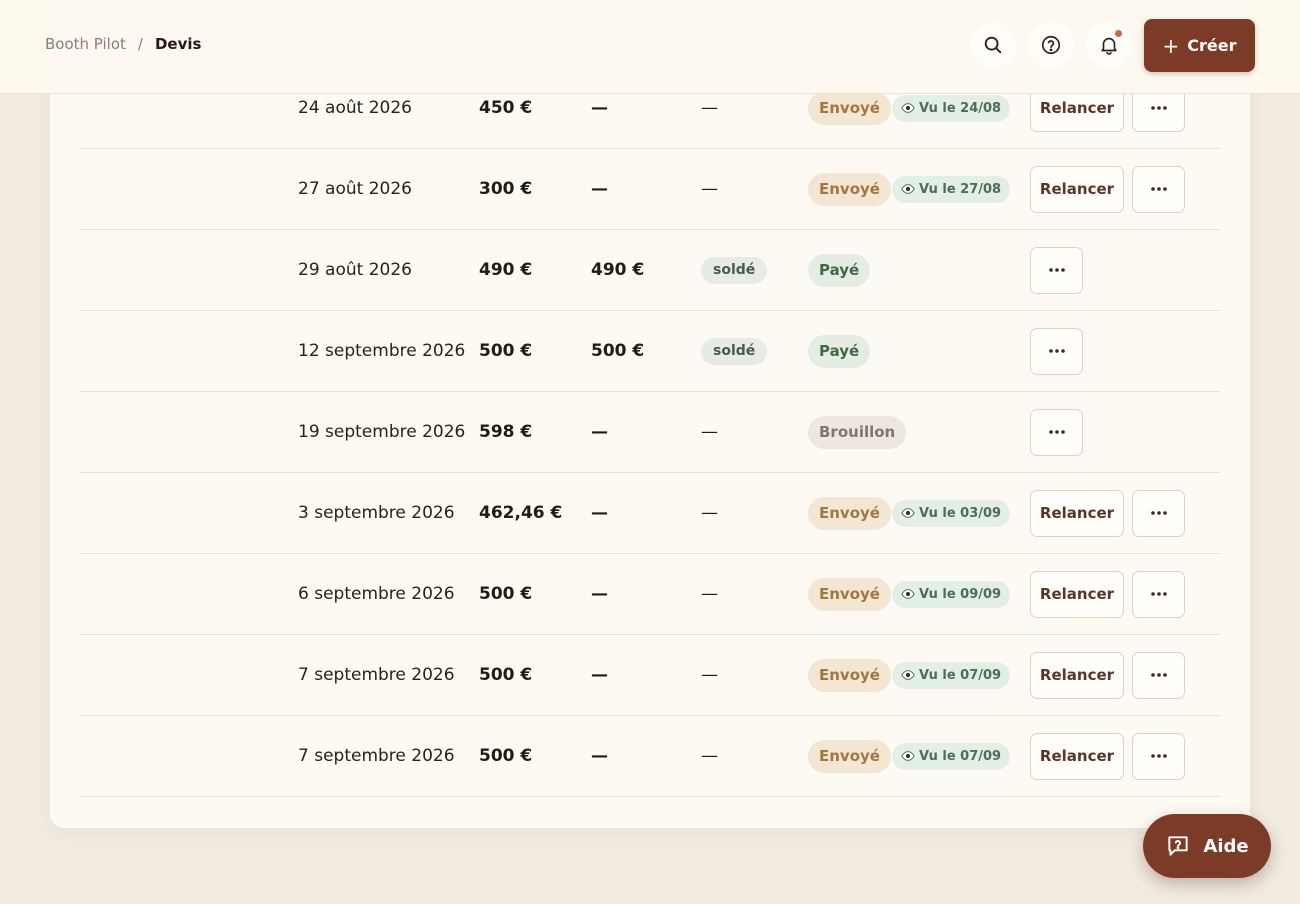  I want to click on help-button, so click(1051, 45).